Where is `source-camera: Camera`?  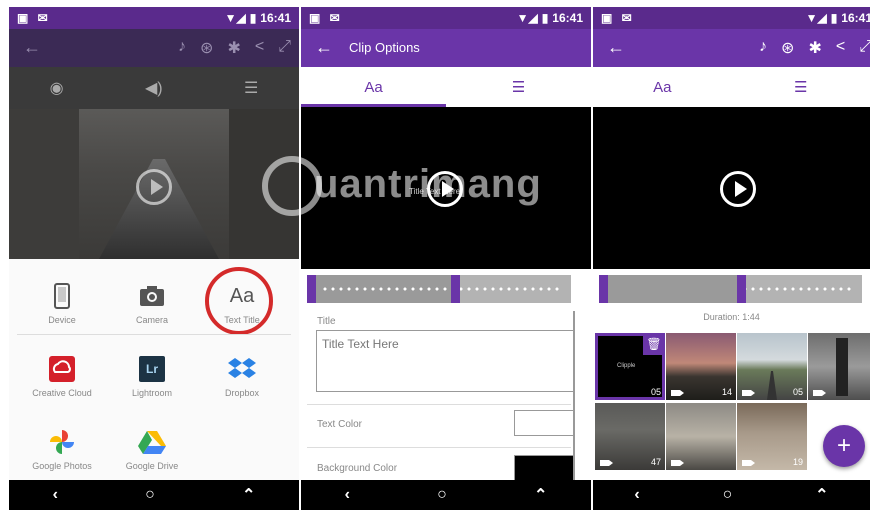
source-camera: Camera is located at coordinates (152, 303).